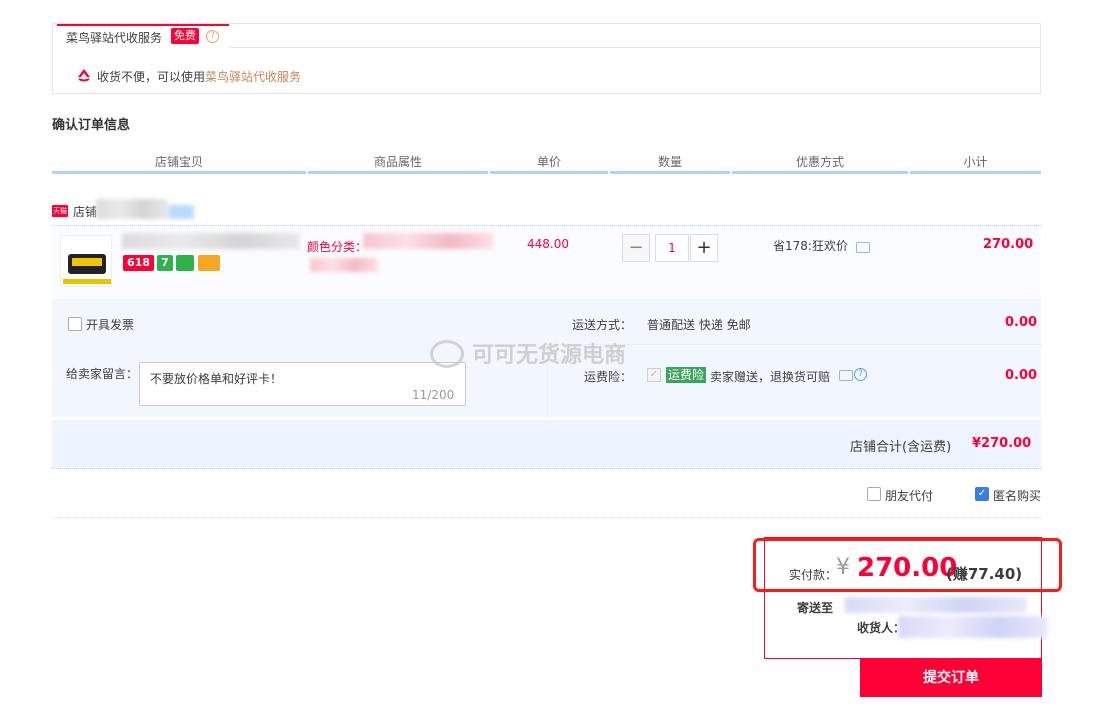  Describe the element at coordinates (110, 324) in the screenshot. I see `invoice-label: 开具发票` at that location.